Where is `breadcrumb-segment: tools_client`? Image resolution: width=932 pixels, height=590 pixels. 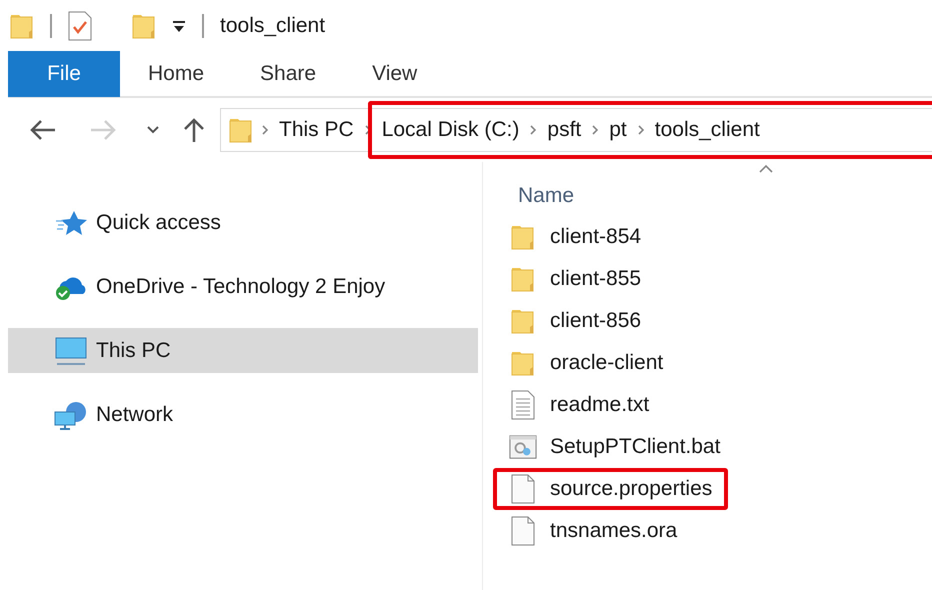
breadcrumb-segment: tools_client is located at coordinates (707, 130).